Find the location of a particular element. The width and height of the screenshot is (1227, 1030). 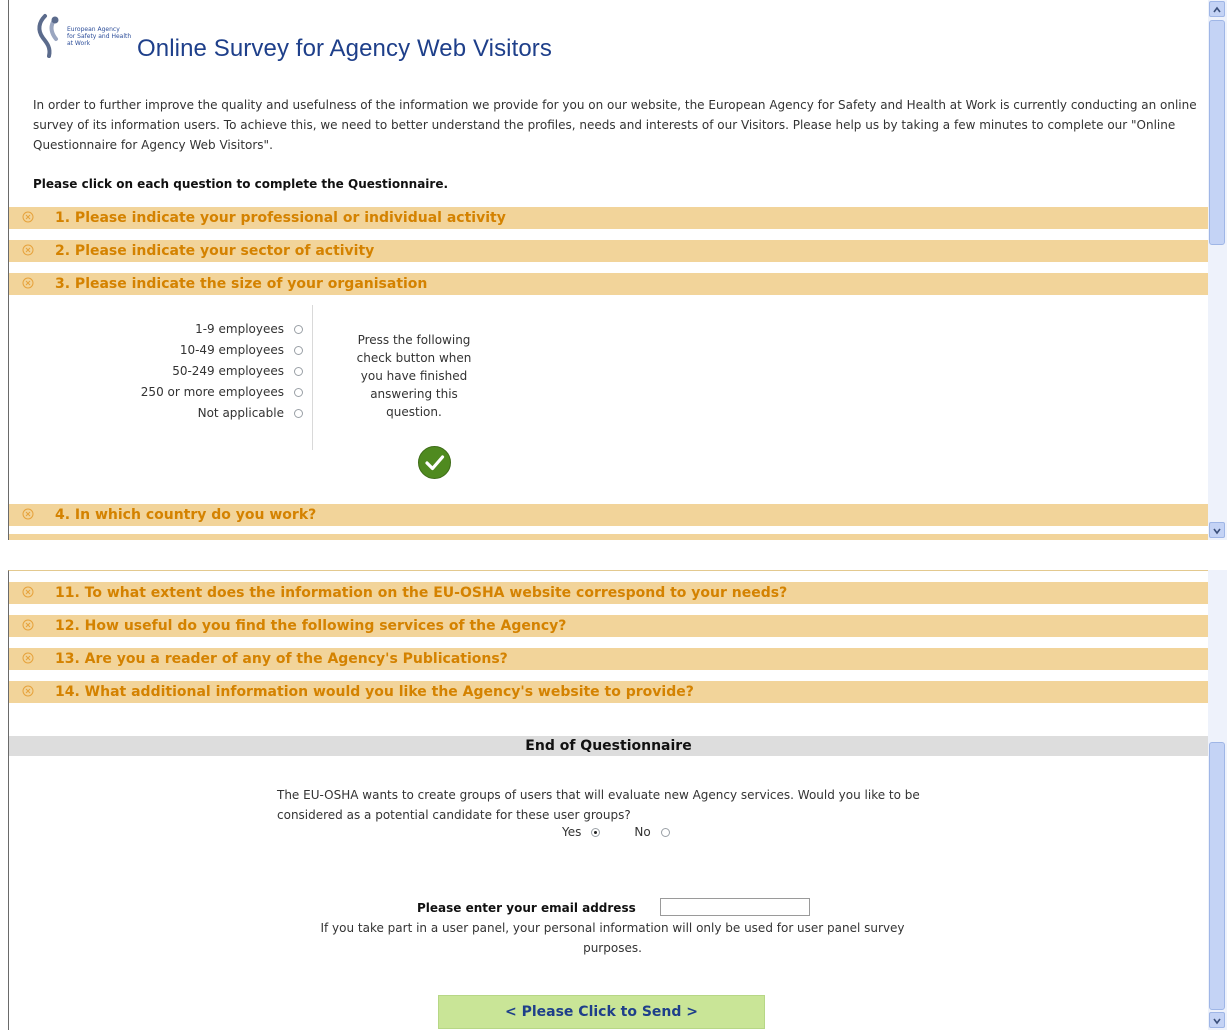

q3-option-label: Not applicable is located at coordinates (240, 413).